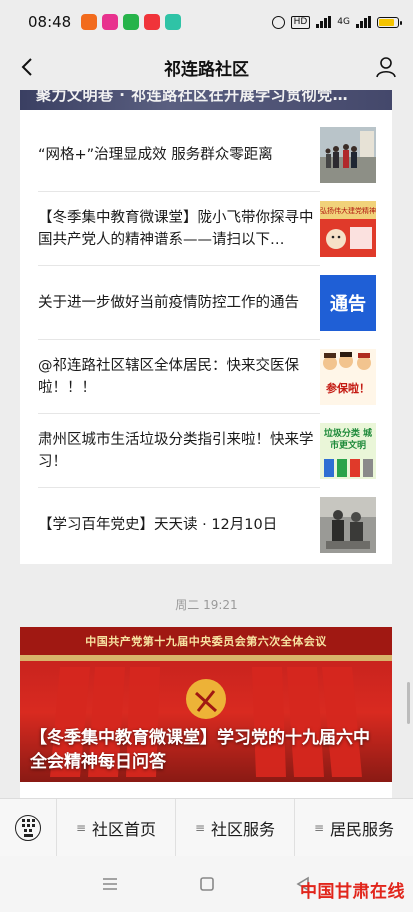 This screenshot has width=413, height=912. Describe the element at coordinates (50, 22) in the screenshot. I see `status-time: 08:48` at that location.